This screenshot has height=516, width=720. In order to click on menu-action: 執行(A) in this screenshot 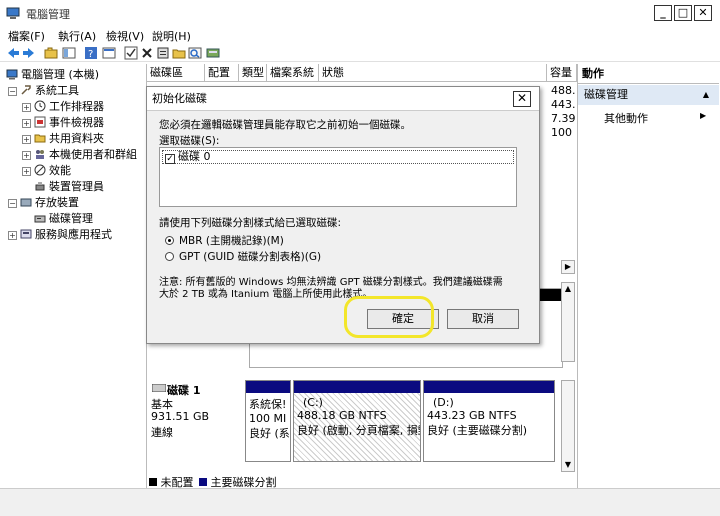, I will do `click(77, 36)`.